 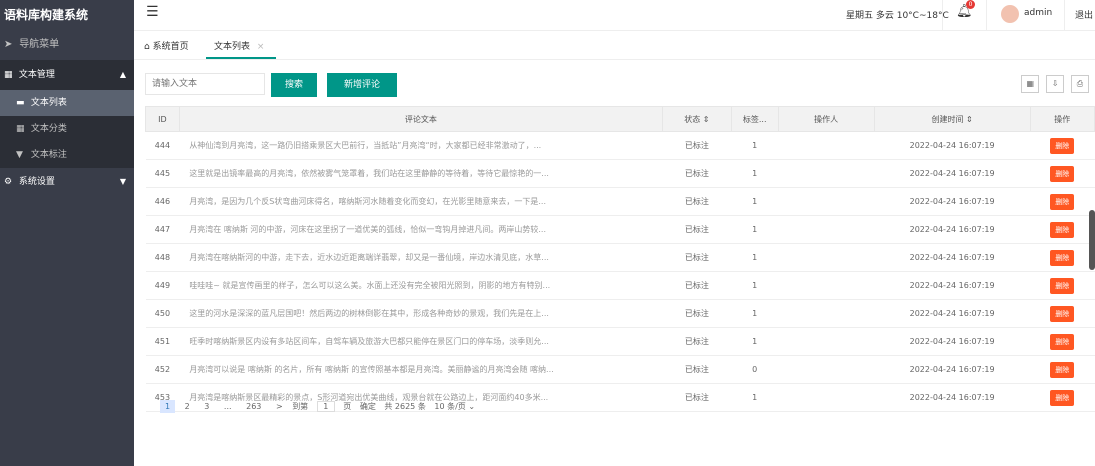 What do you see at coordinates (8, 44) in the screenshot?
I see `navigation-icon: ➤` at bounding box center [8, 44].